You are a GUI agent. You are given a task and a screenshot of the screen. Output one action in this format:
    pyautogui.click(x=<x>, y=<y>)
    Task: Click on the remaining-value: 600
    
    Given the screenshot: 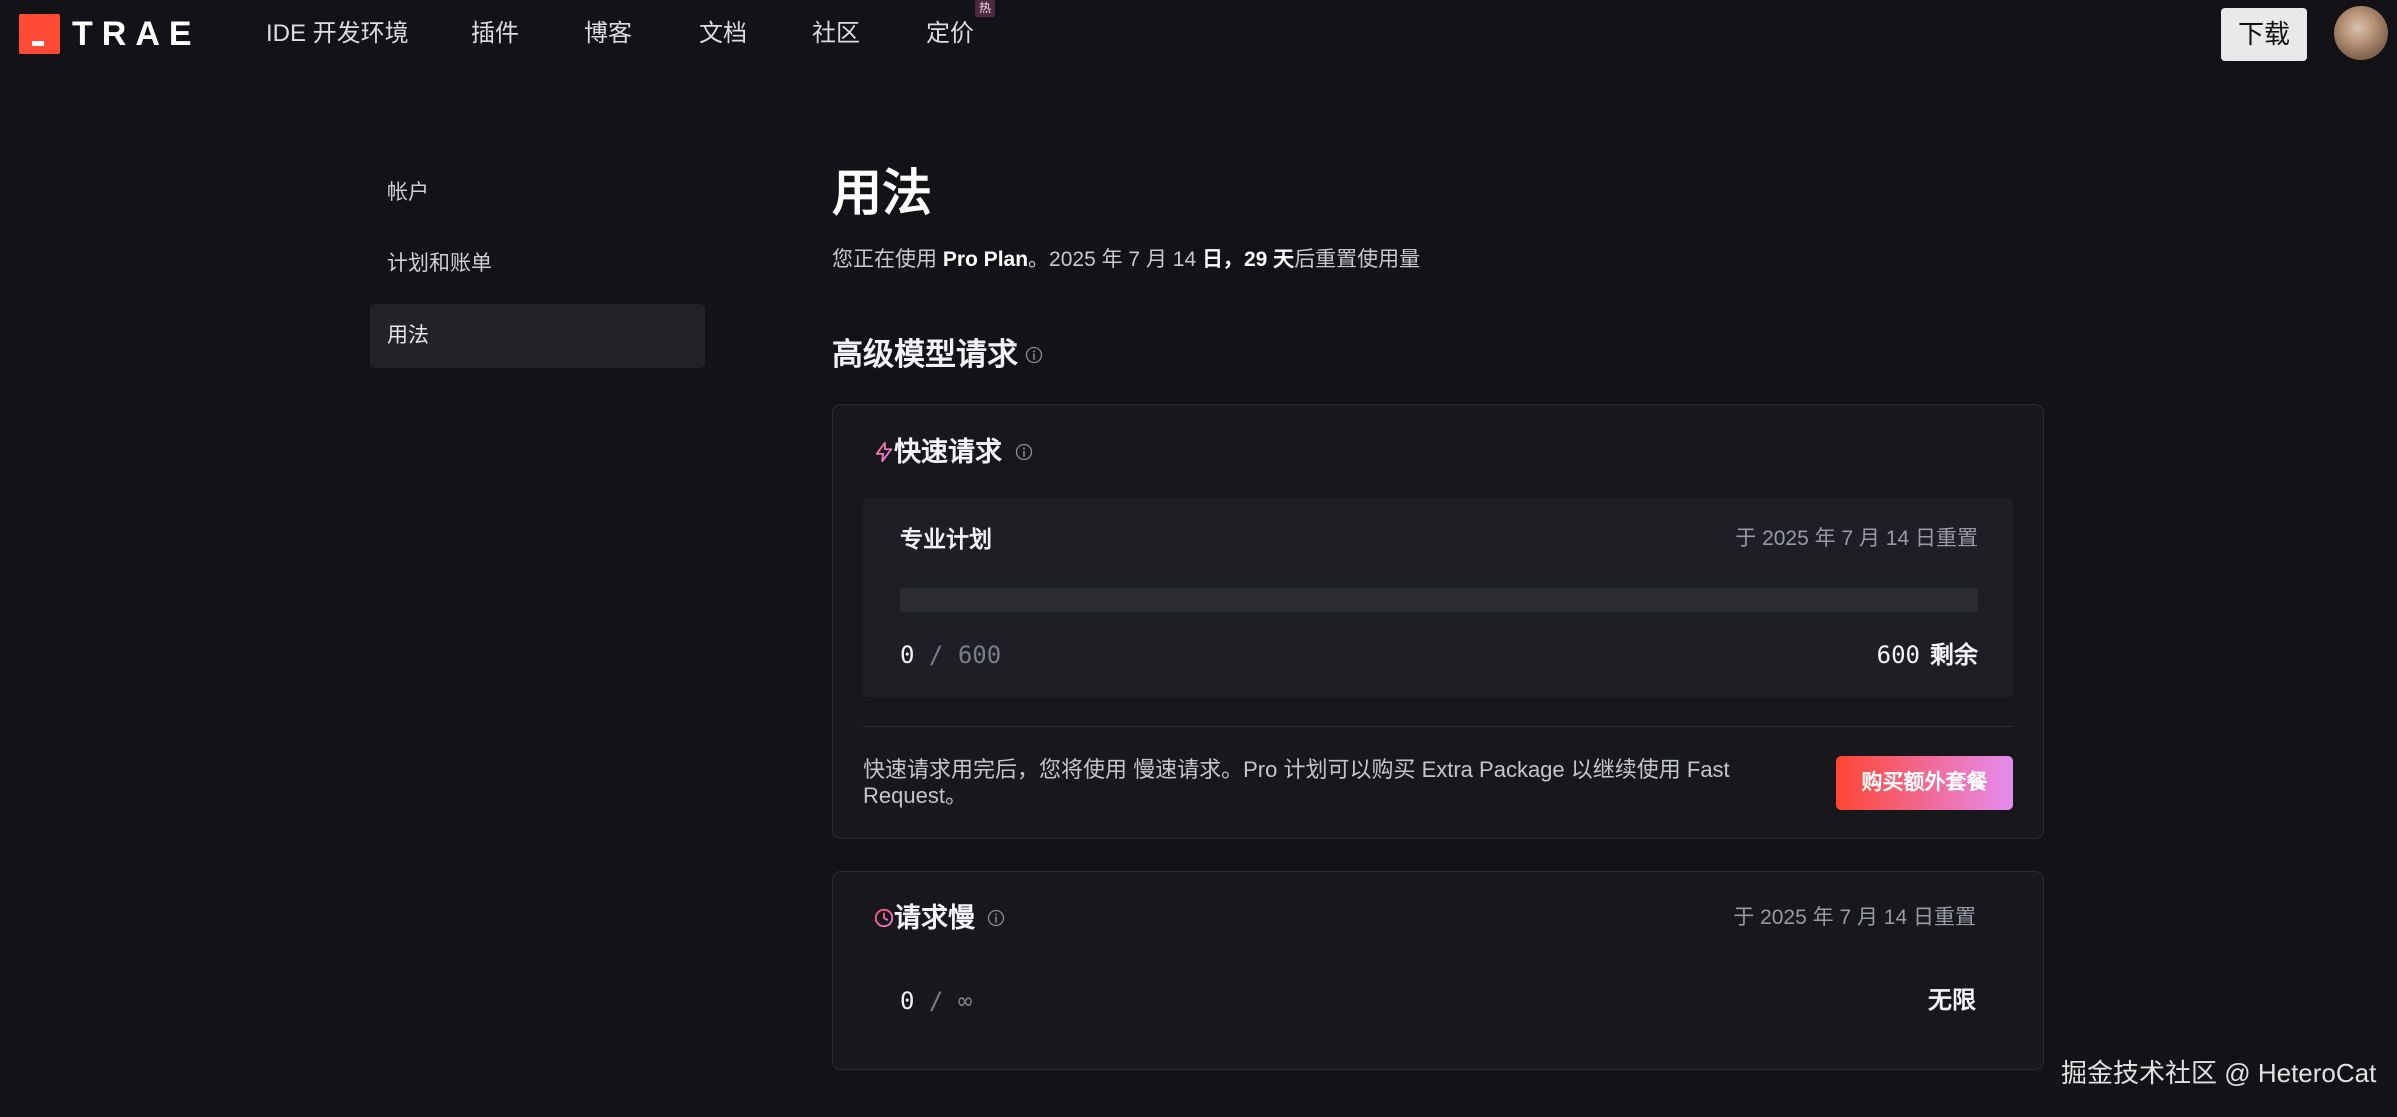 What is the action you would take?
    pyautogui.click(x=1898, y=655)
    